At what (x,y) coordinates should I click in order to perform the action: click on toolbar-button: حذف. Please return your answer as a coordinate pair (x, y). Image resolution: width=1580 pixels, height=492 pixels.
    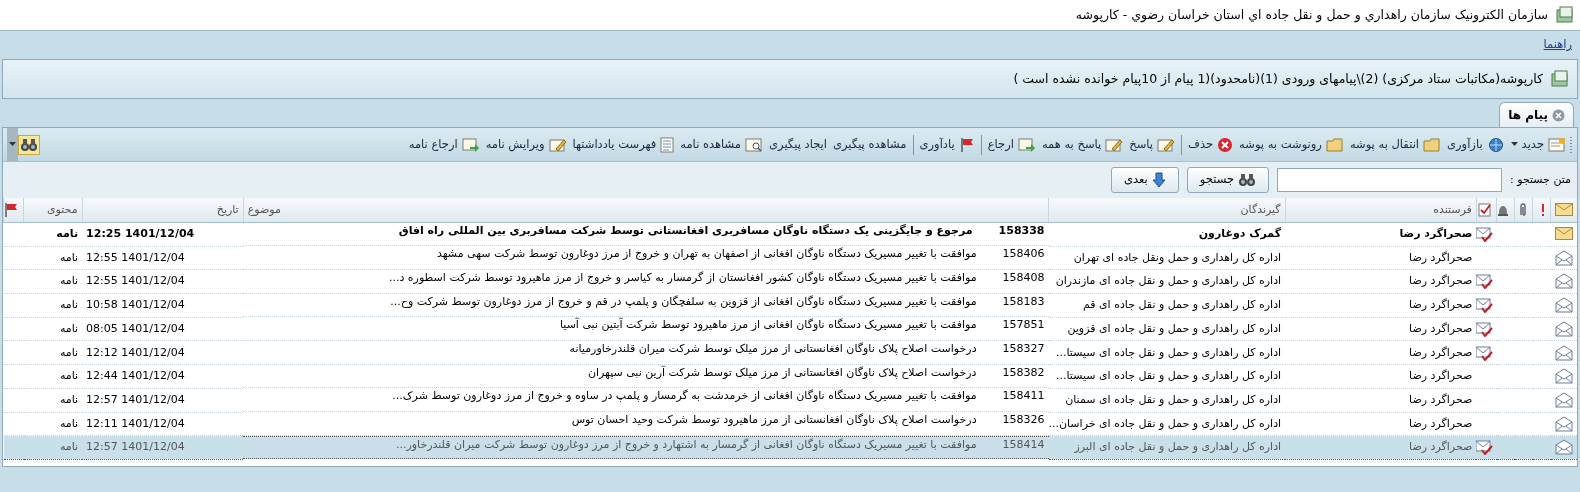
    Looking at the image, I should click on (1211, 144).